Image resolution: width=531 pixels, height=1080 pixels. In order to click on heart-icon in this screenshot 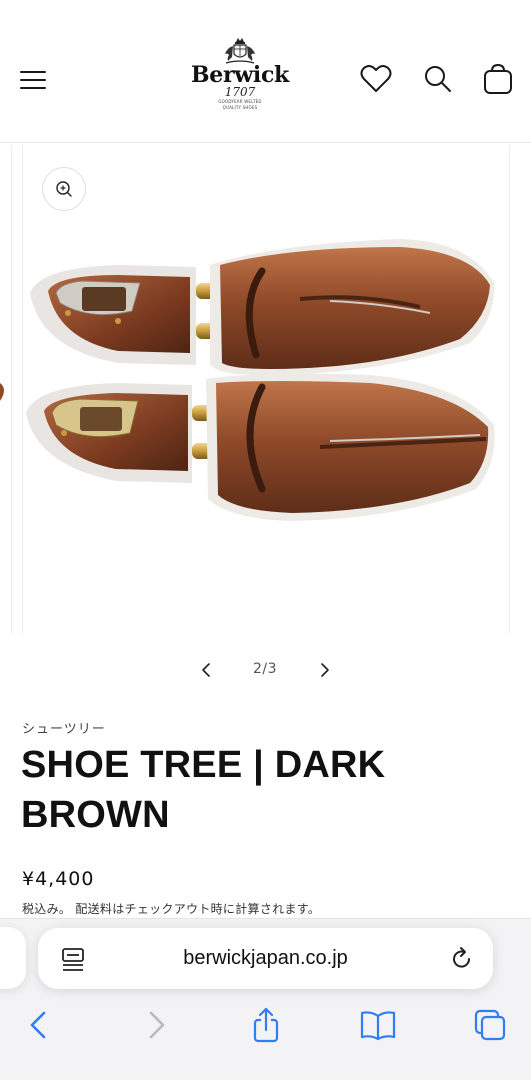, I will do `click(376, 79)`.